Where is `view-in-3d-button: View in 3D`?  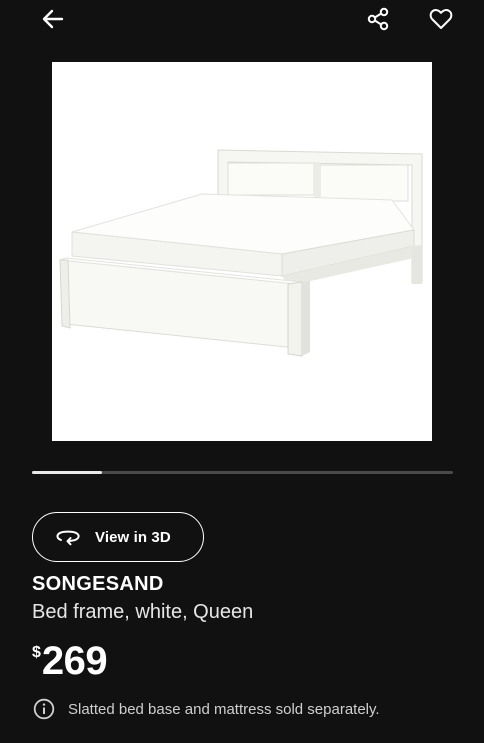
view-in-3d-button: View in 3D is located at coordinates (118, 537).